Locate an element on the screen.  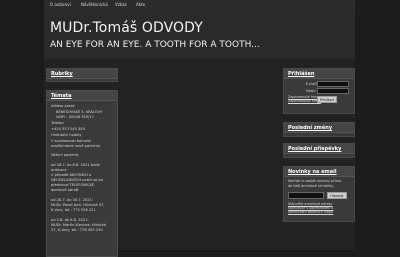
newsletter-email-input is located at coordinates (306, 195).